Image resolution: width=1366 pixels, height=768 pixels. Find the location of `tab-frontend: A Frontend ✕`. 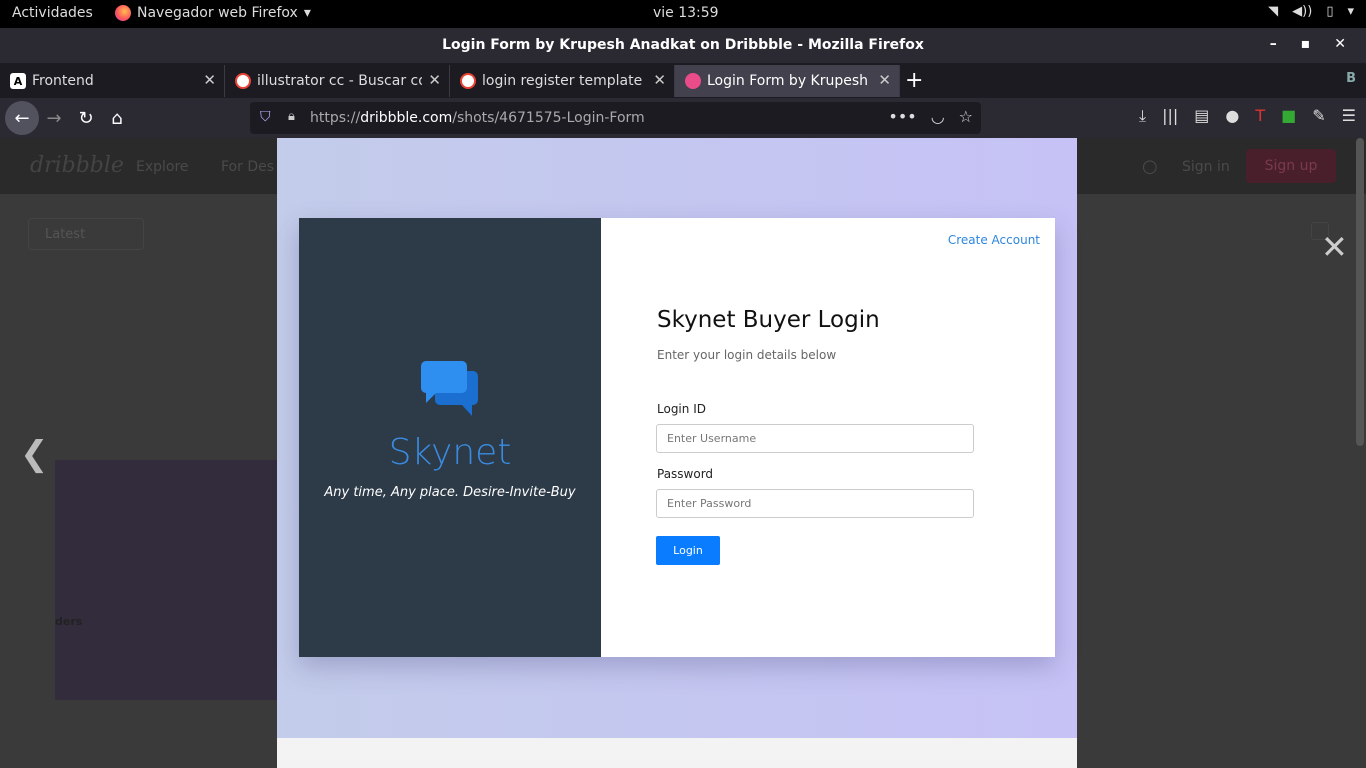

tab-frontend: A Frontend ✕ is located at coordinates (112, 81).